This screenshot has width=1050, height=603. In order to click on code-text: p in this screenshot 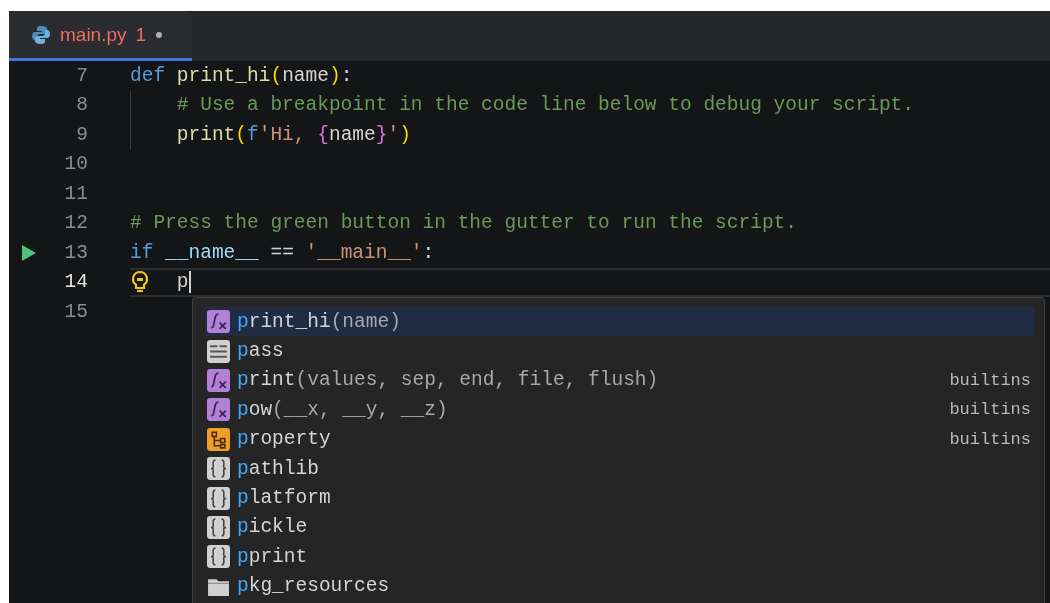, I will do `click(182, 282)`.